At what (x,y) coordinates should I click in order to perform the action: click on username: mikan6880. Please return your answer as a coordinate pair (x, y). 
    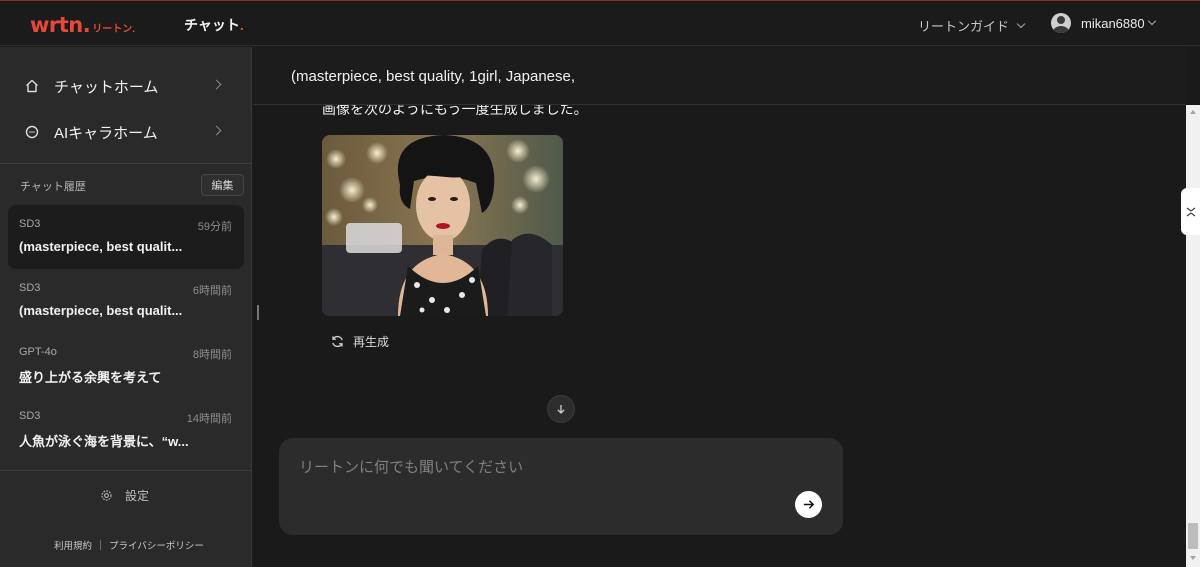
    Looking at the image, I should click on (1113, 23).